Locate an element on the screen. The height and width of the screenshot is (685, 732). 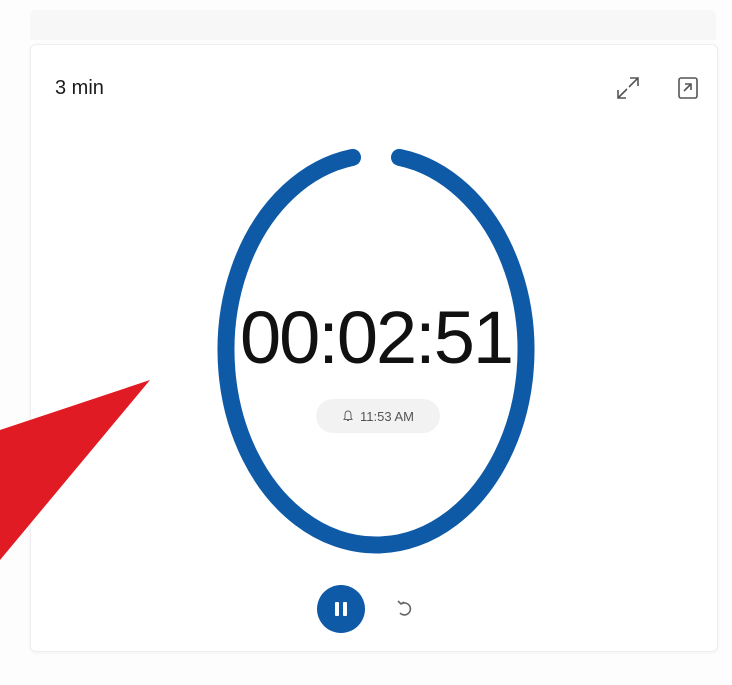
timer-name-label: 3 min is located at coordinates (79, 88).